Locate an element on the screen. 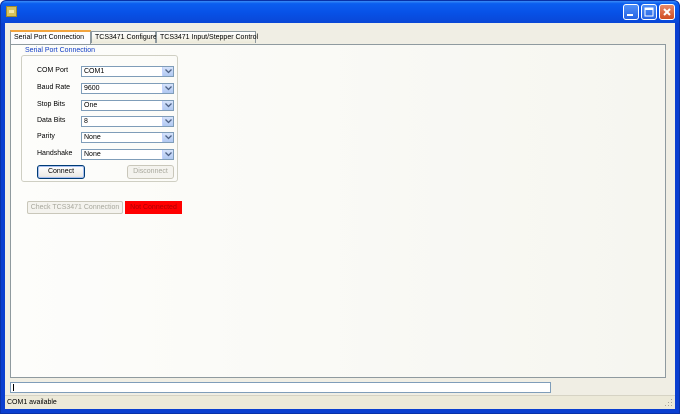 The image size is (680, 414). data-bits-value: 8 is located at coordinates (86, 121).